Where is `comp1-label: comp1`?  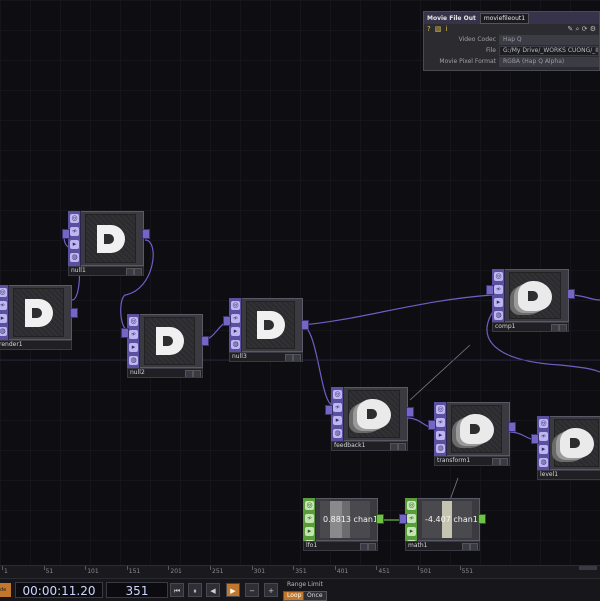
comp1-label: comp1 is located at coordinates (530, 327).